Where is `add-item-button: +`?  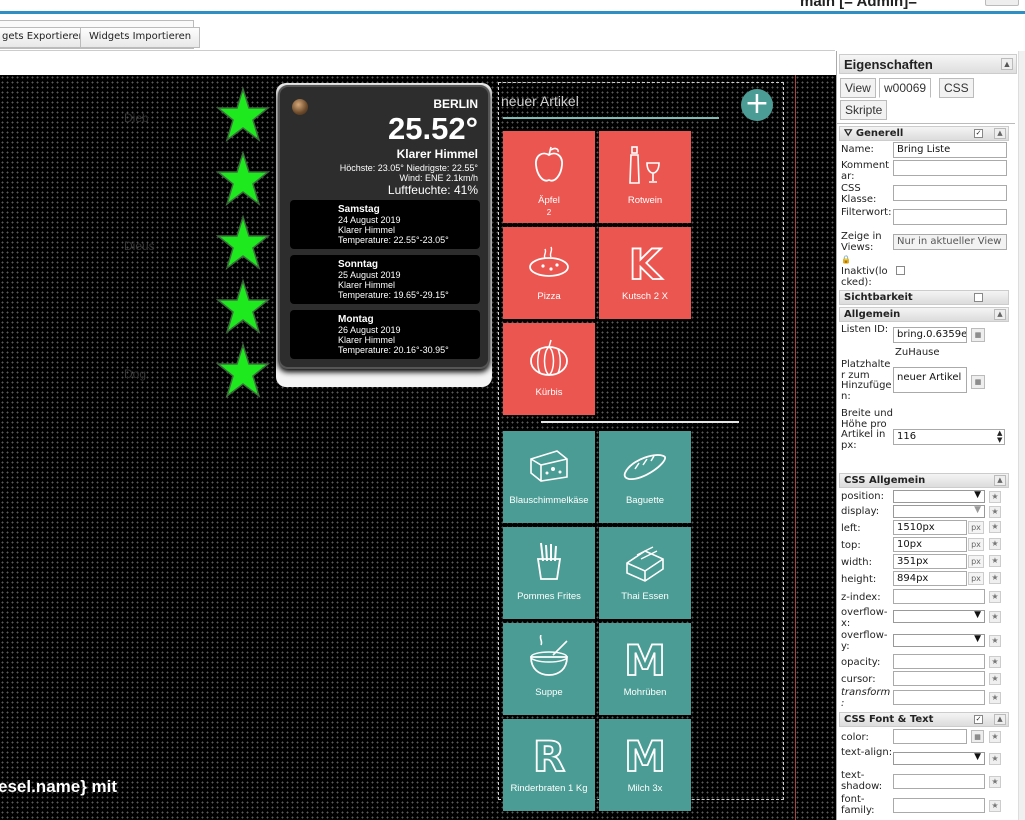
add-item-button: + is located at coordinates (757, 105).